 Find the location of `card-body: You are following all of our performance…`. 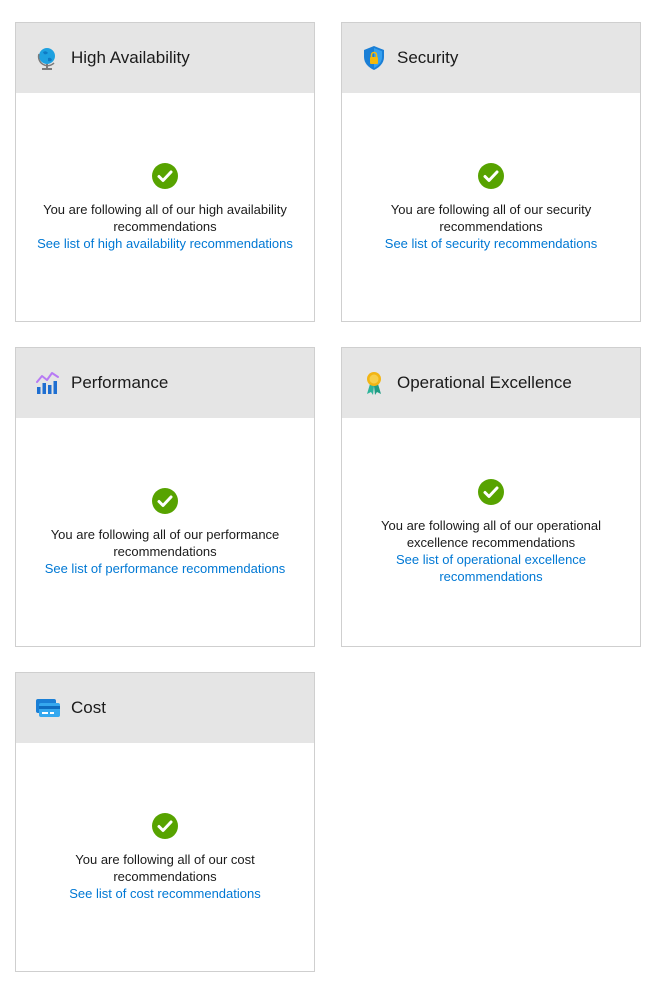

card-body: You are following all of our performance… is located at coordinates (165, 532).